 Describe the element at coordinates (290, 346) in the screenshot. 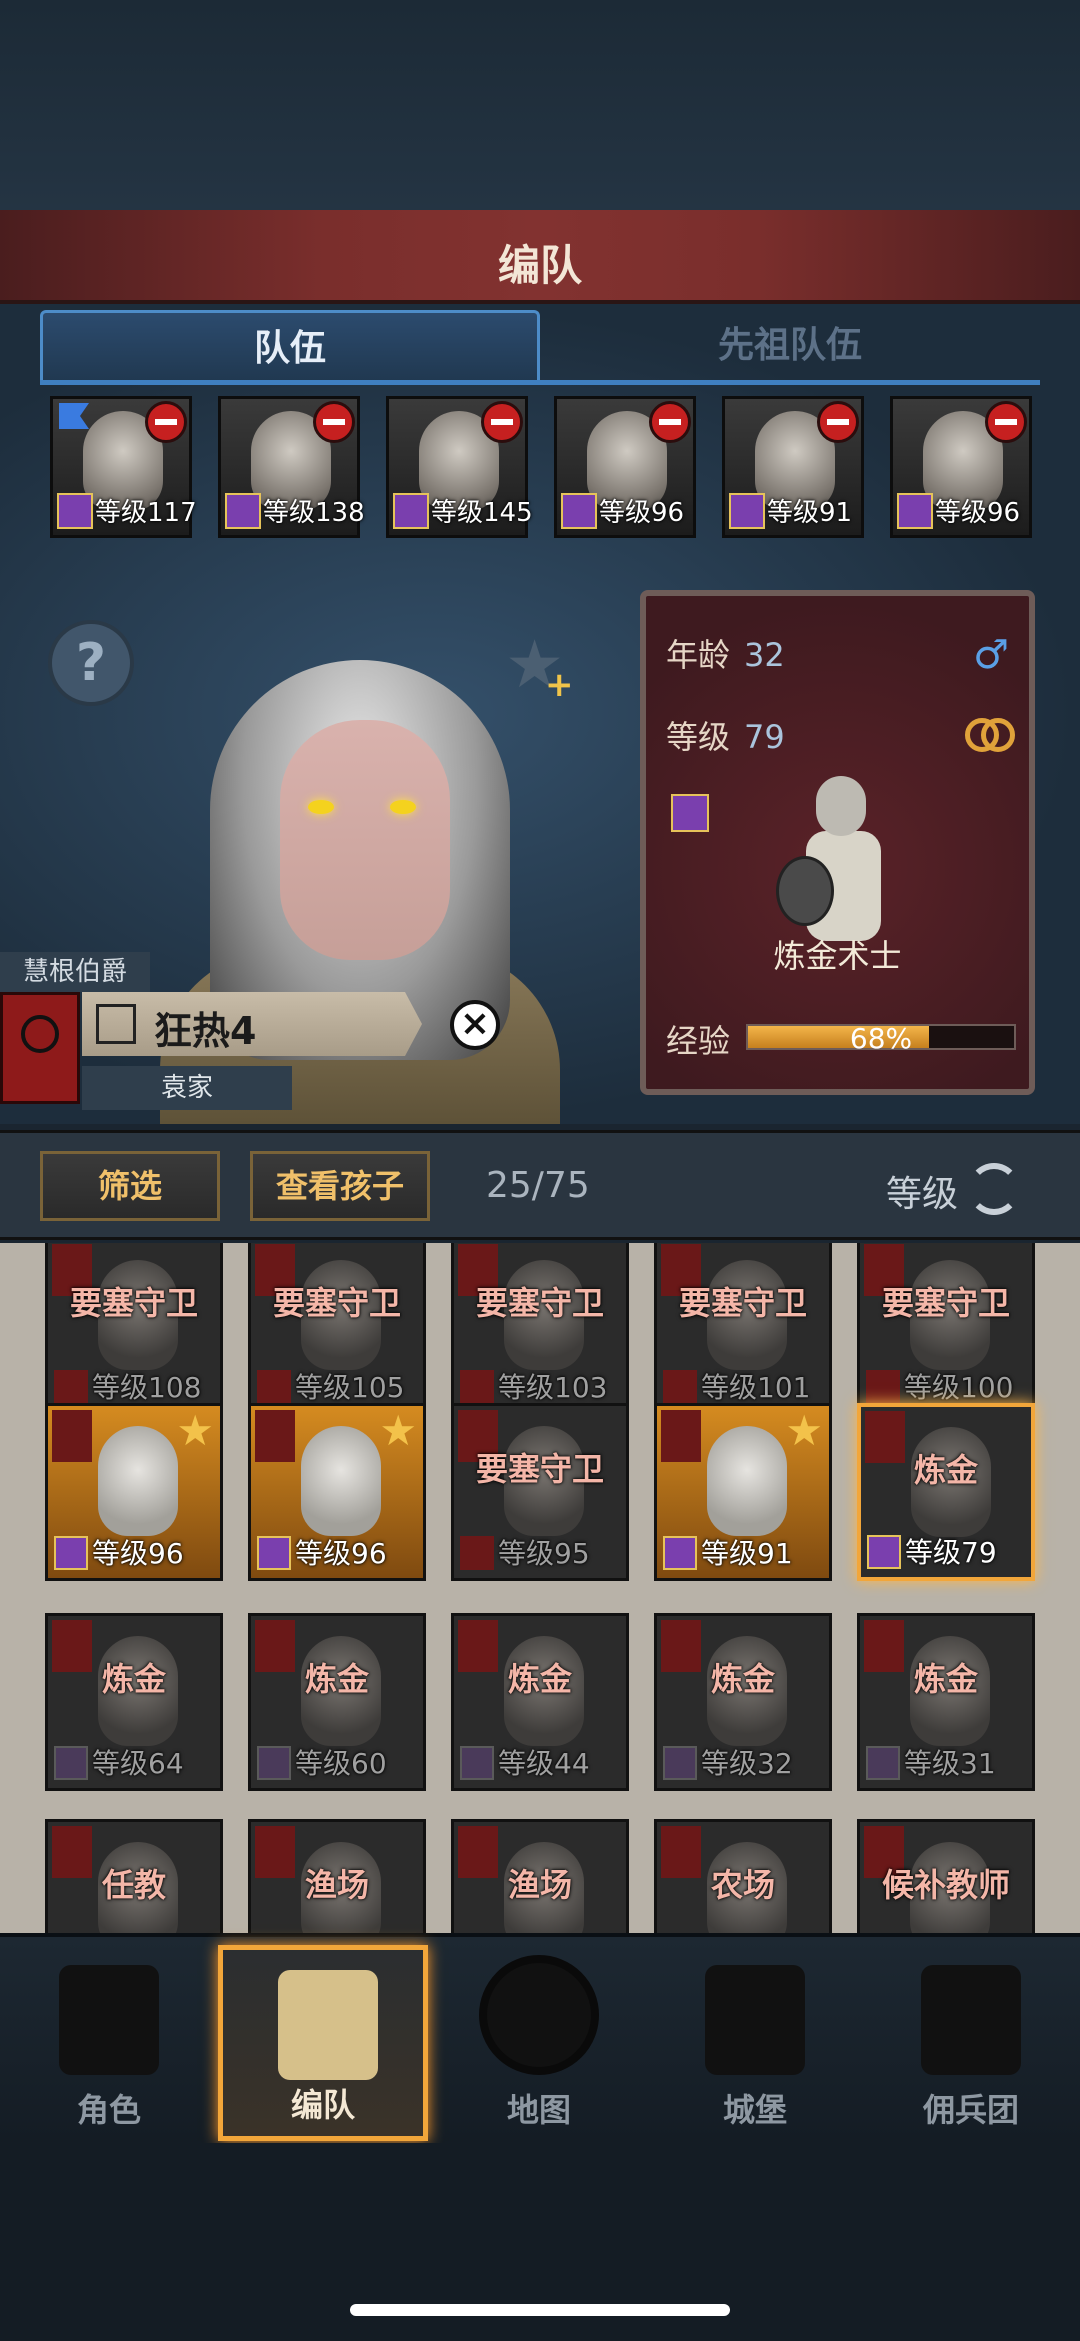

I see `tab-team: 队伍` at that location.